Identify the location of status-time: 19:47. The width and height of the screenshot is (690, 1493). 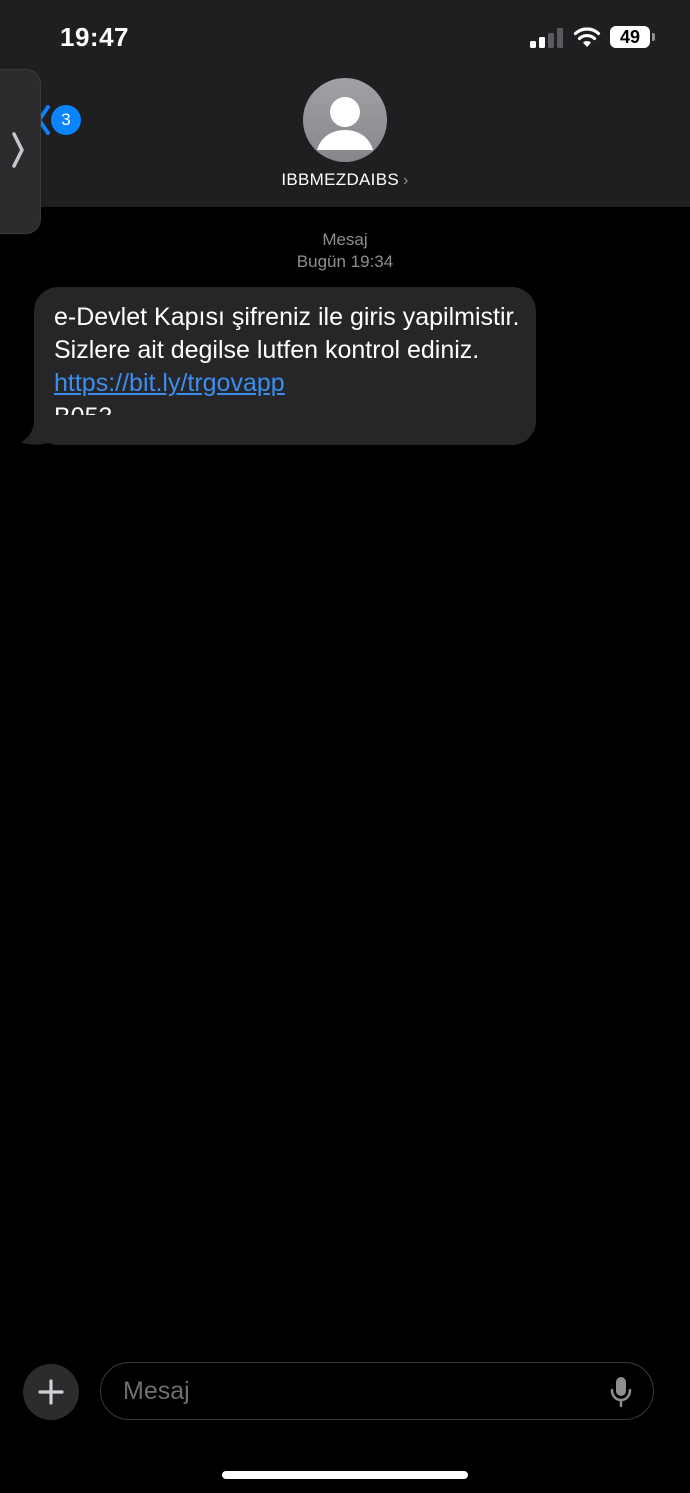
(94, 37).